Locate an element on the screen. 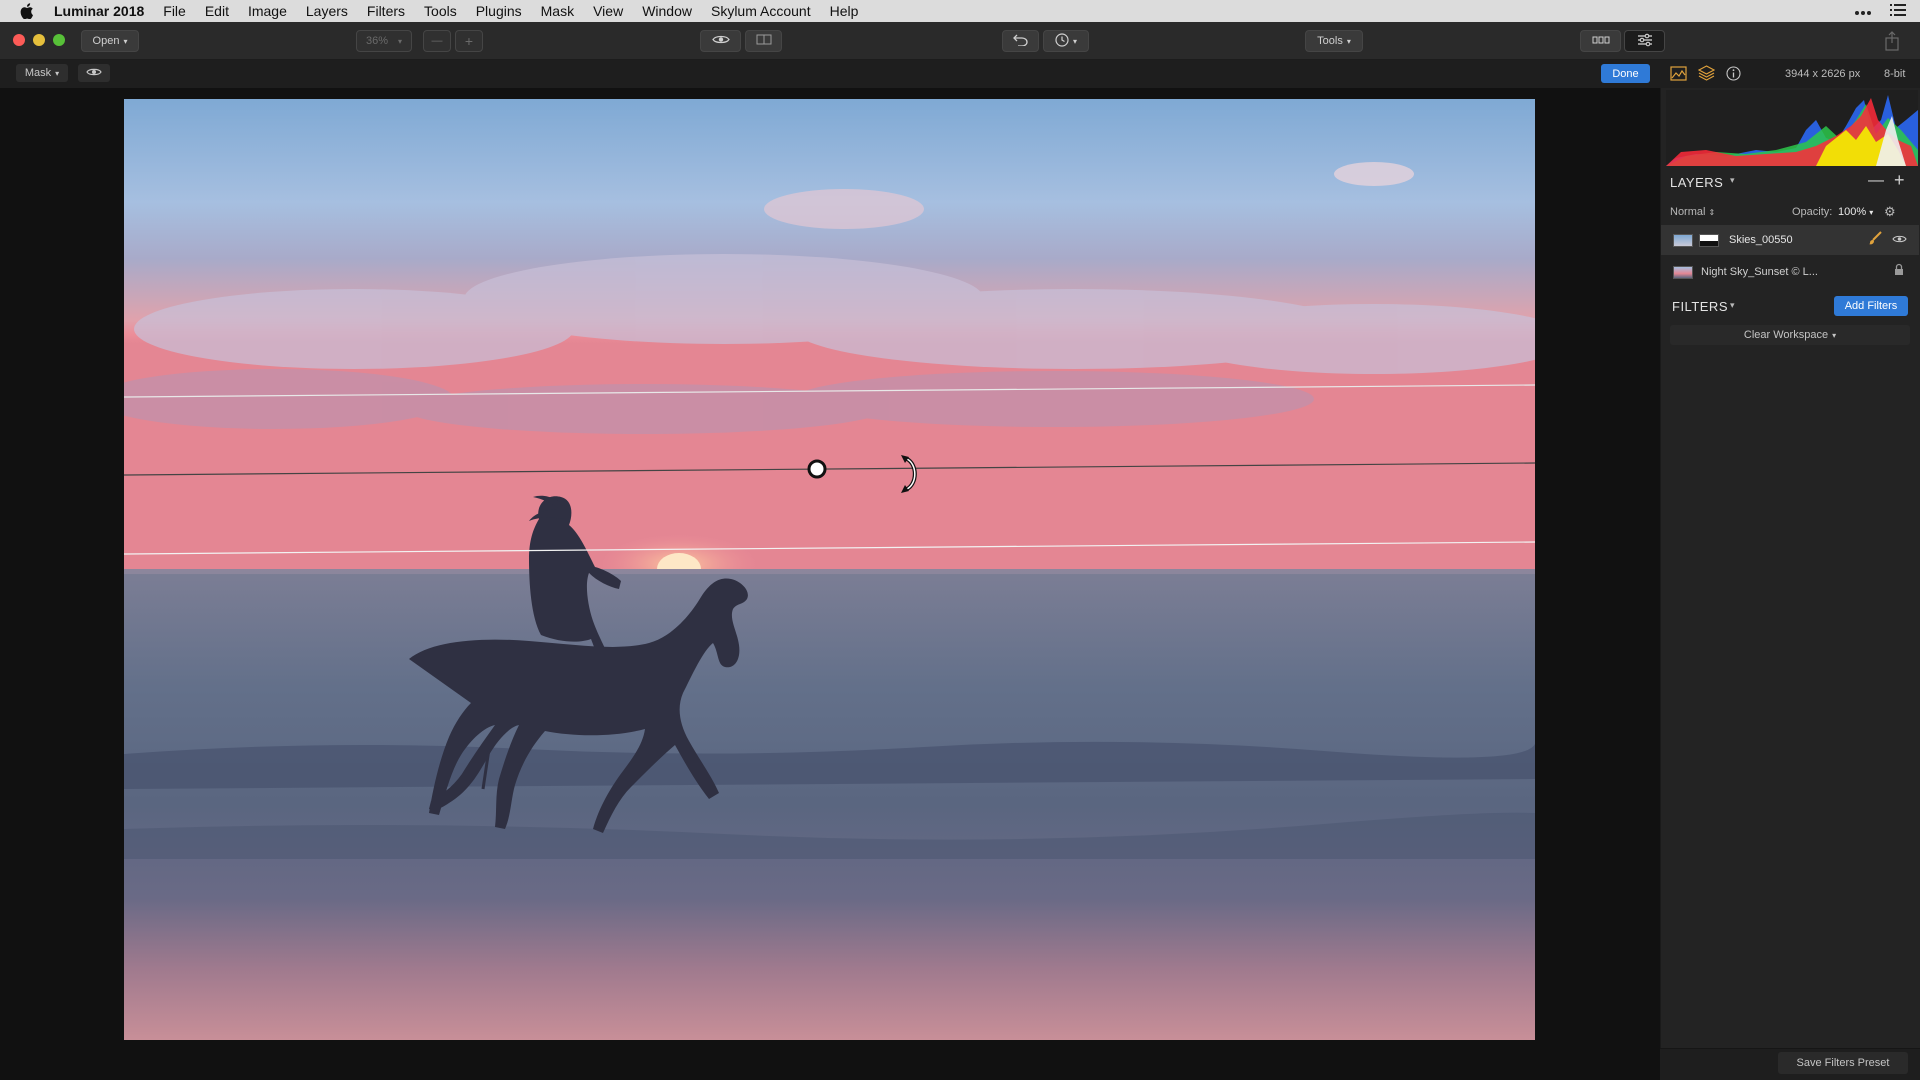 This screenshot has width=1920, height=1080. add-filters-button: Add Filters is located at coordinates (1871, 306).